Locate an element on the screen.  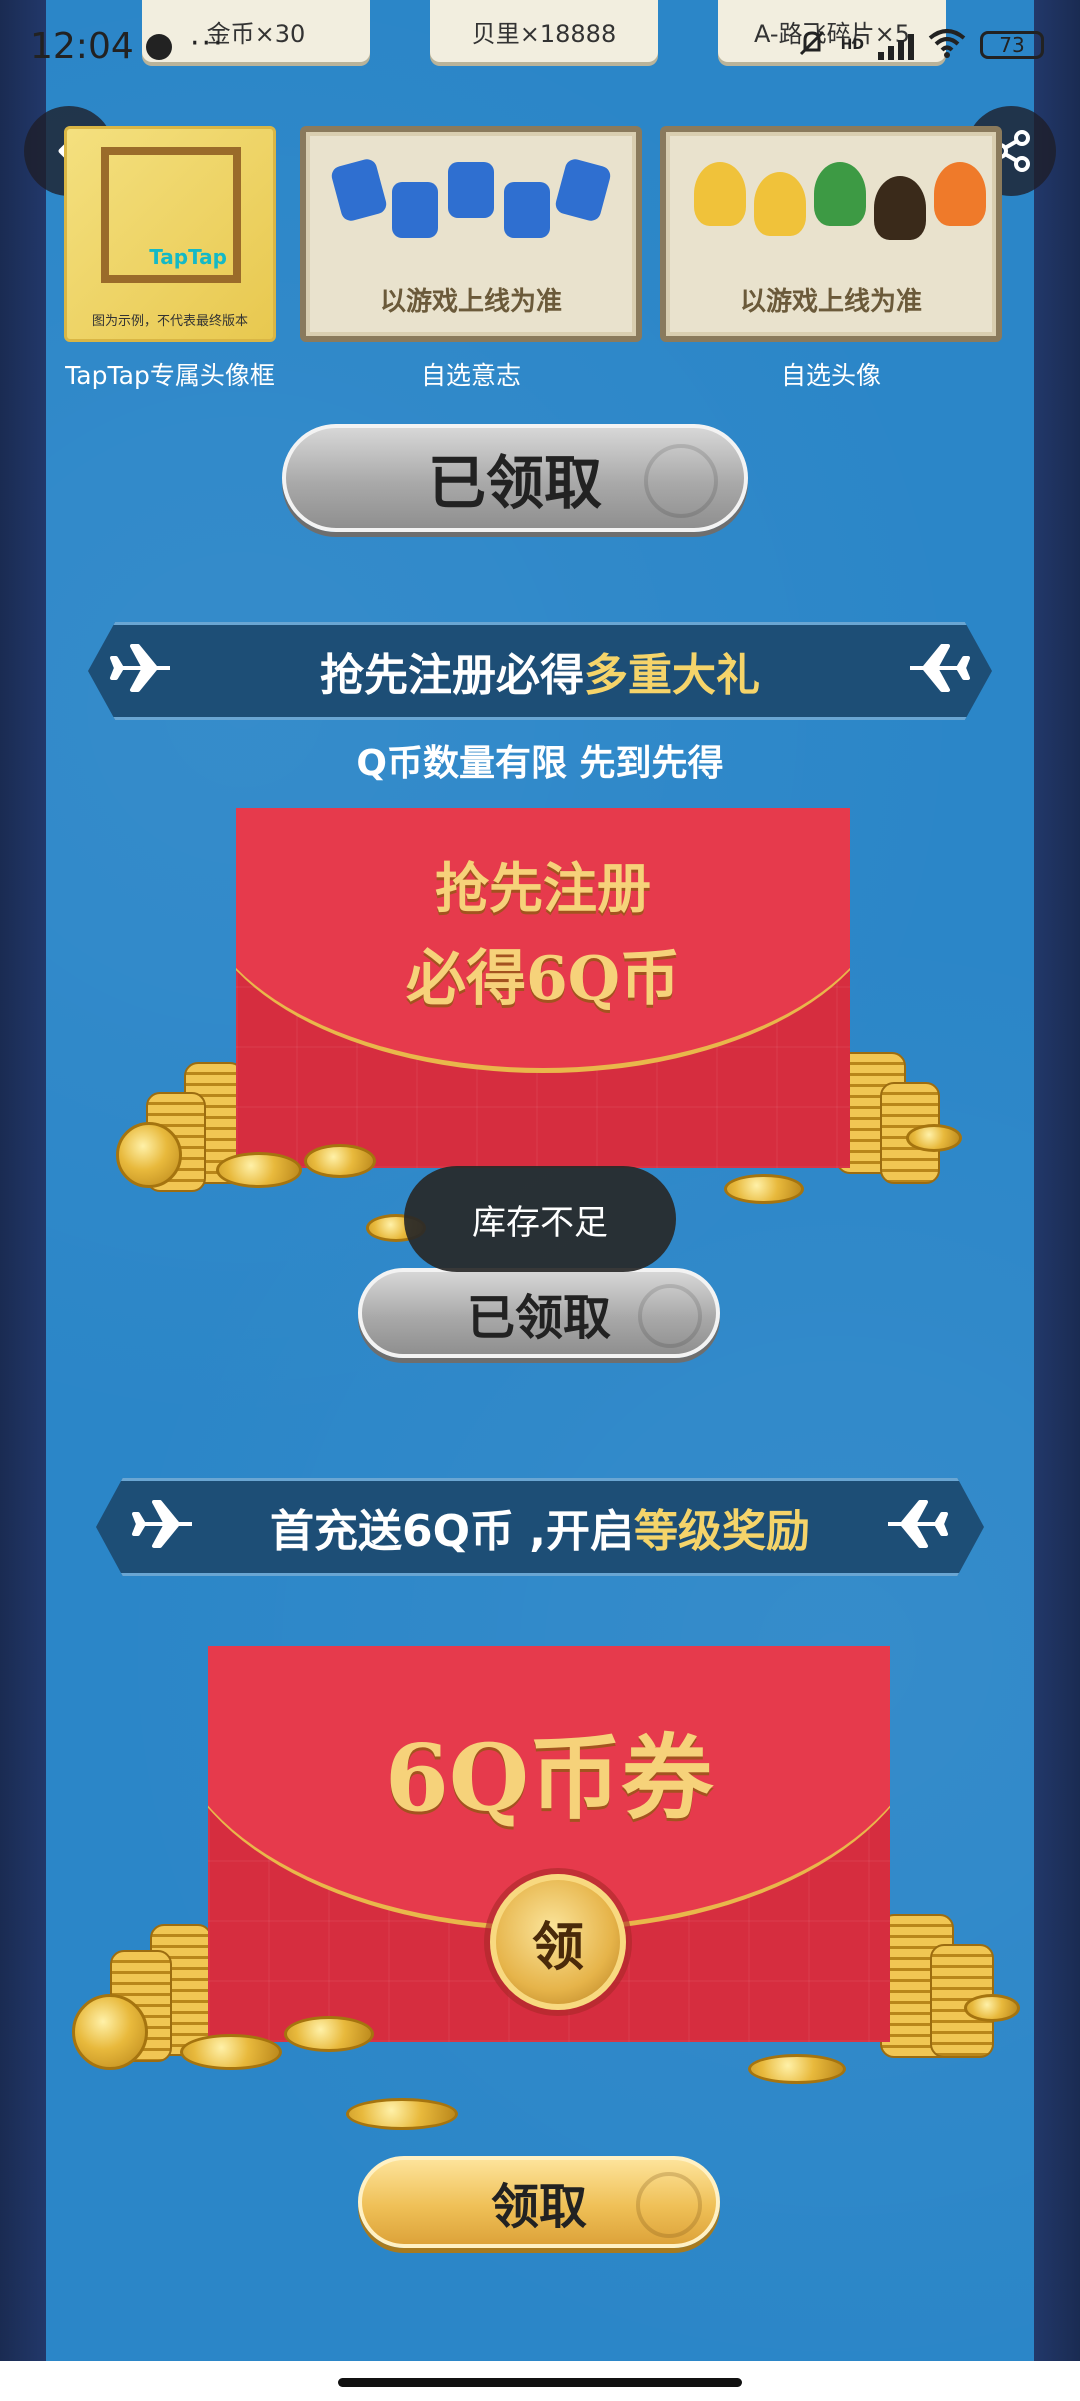
will-emblems is located at coordinates (471, 197).